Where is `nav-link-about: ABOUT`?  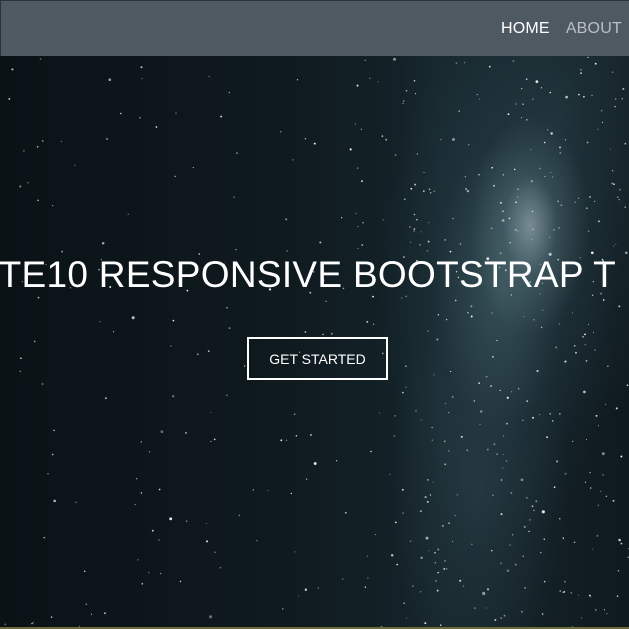 nav-link-about: ABOUT is located at coordinates (594, 29).